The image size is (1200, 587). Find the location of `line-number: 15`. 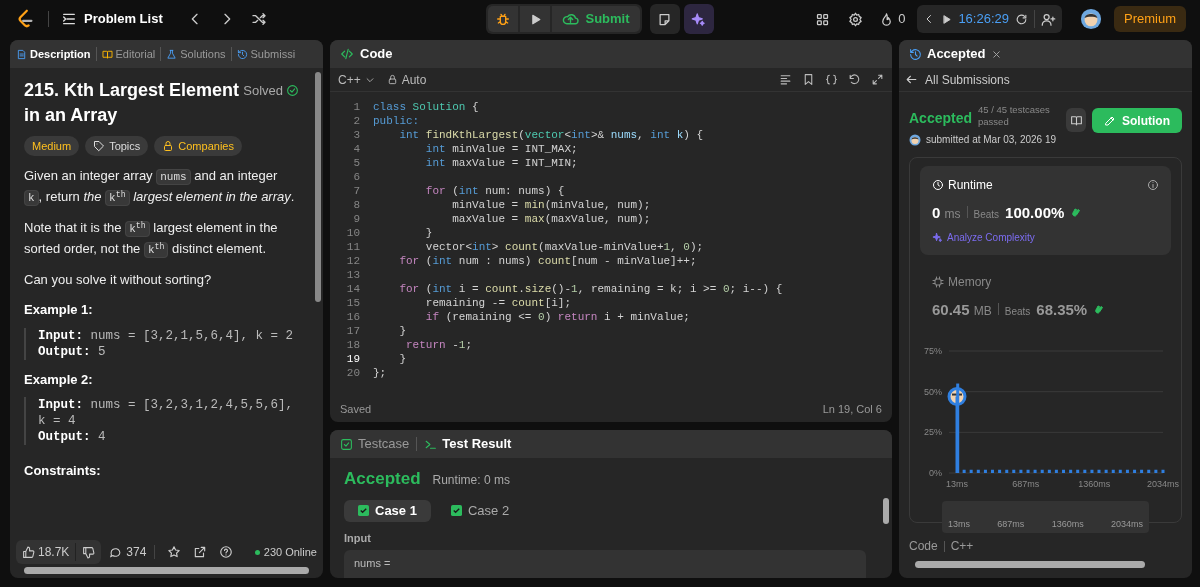

line-number: 15 is located at coordinates (352, 303).